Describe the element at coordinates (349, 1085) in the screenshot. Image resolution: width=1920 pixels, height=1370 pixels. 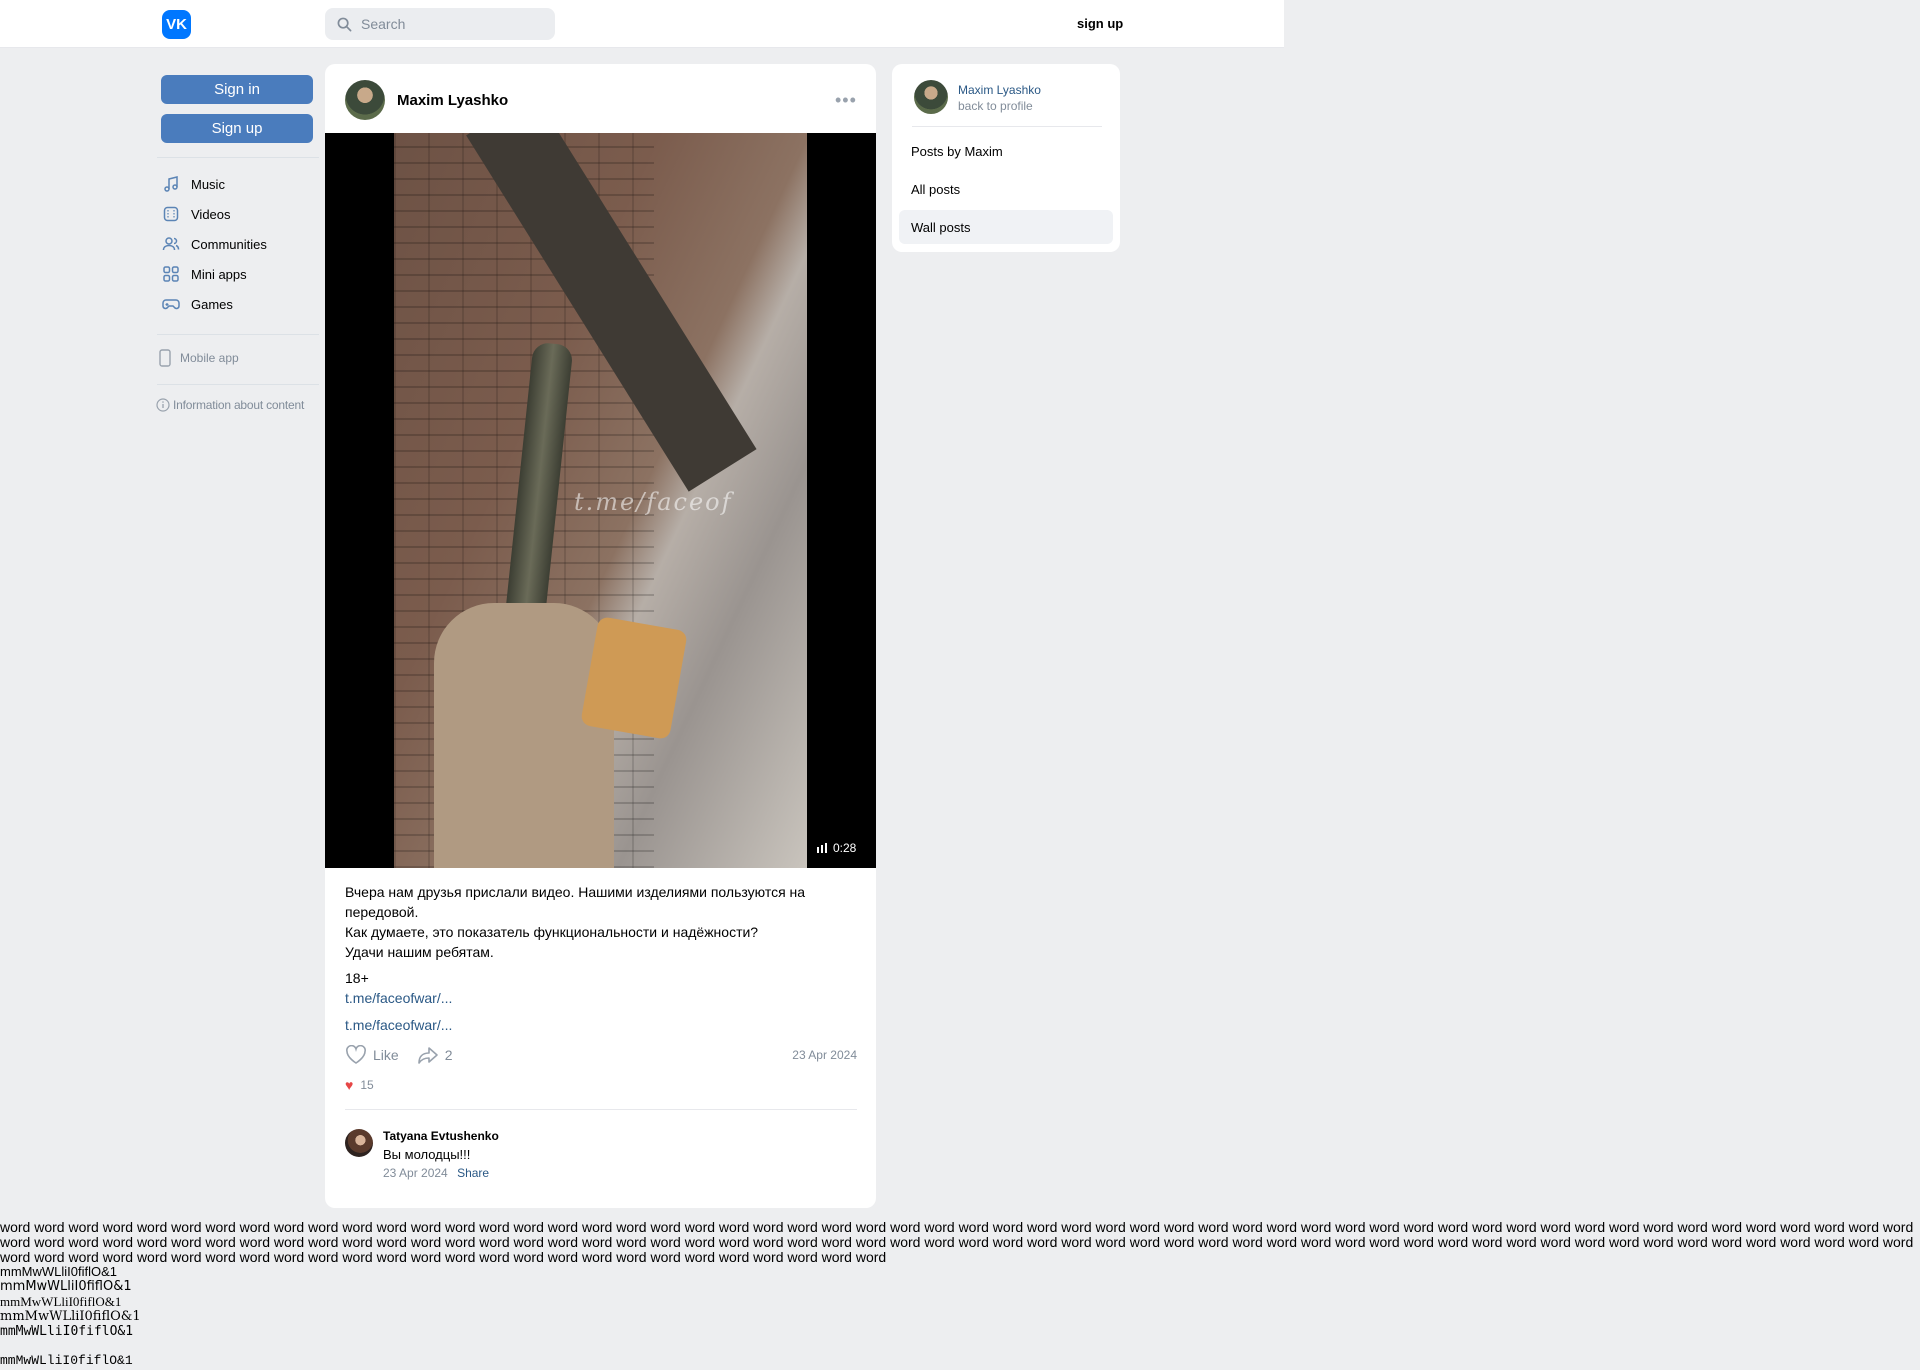
I see `heart-reaction-icon: ♥` at that location.